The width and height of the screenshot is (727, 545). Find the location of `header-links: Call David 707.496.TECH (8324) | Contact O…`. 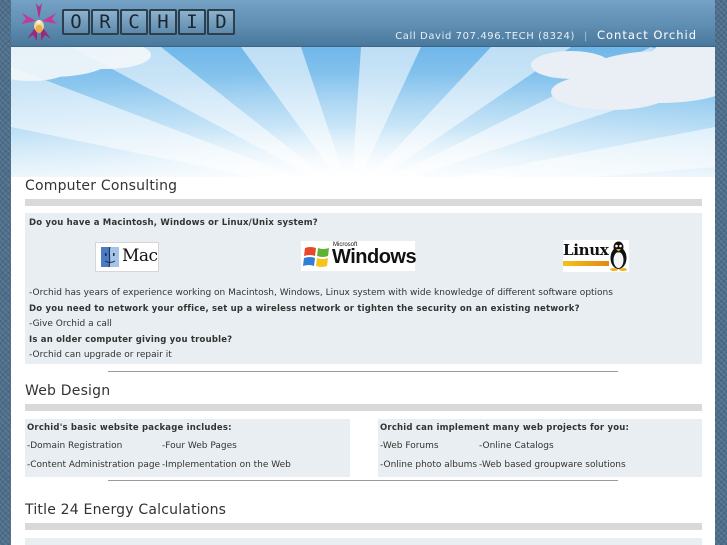

header-links: Call David 707.496.TECH (8324) | Contact O… is located at coordinates (546, 35).